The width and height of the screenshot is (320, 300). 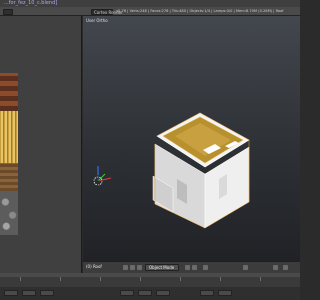 What do you see at coordinates (29, 293) in the screenshot?
I see `timeline-view-button` at bounding box center [29, 293].